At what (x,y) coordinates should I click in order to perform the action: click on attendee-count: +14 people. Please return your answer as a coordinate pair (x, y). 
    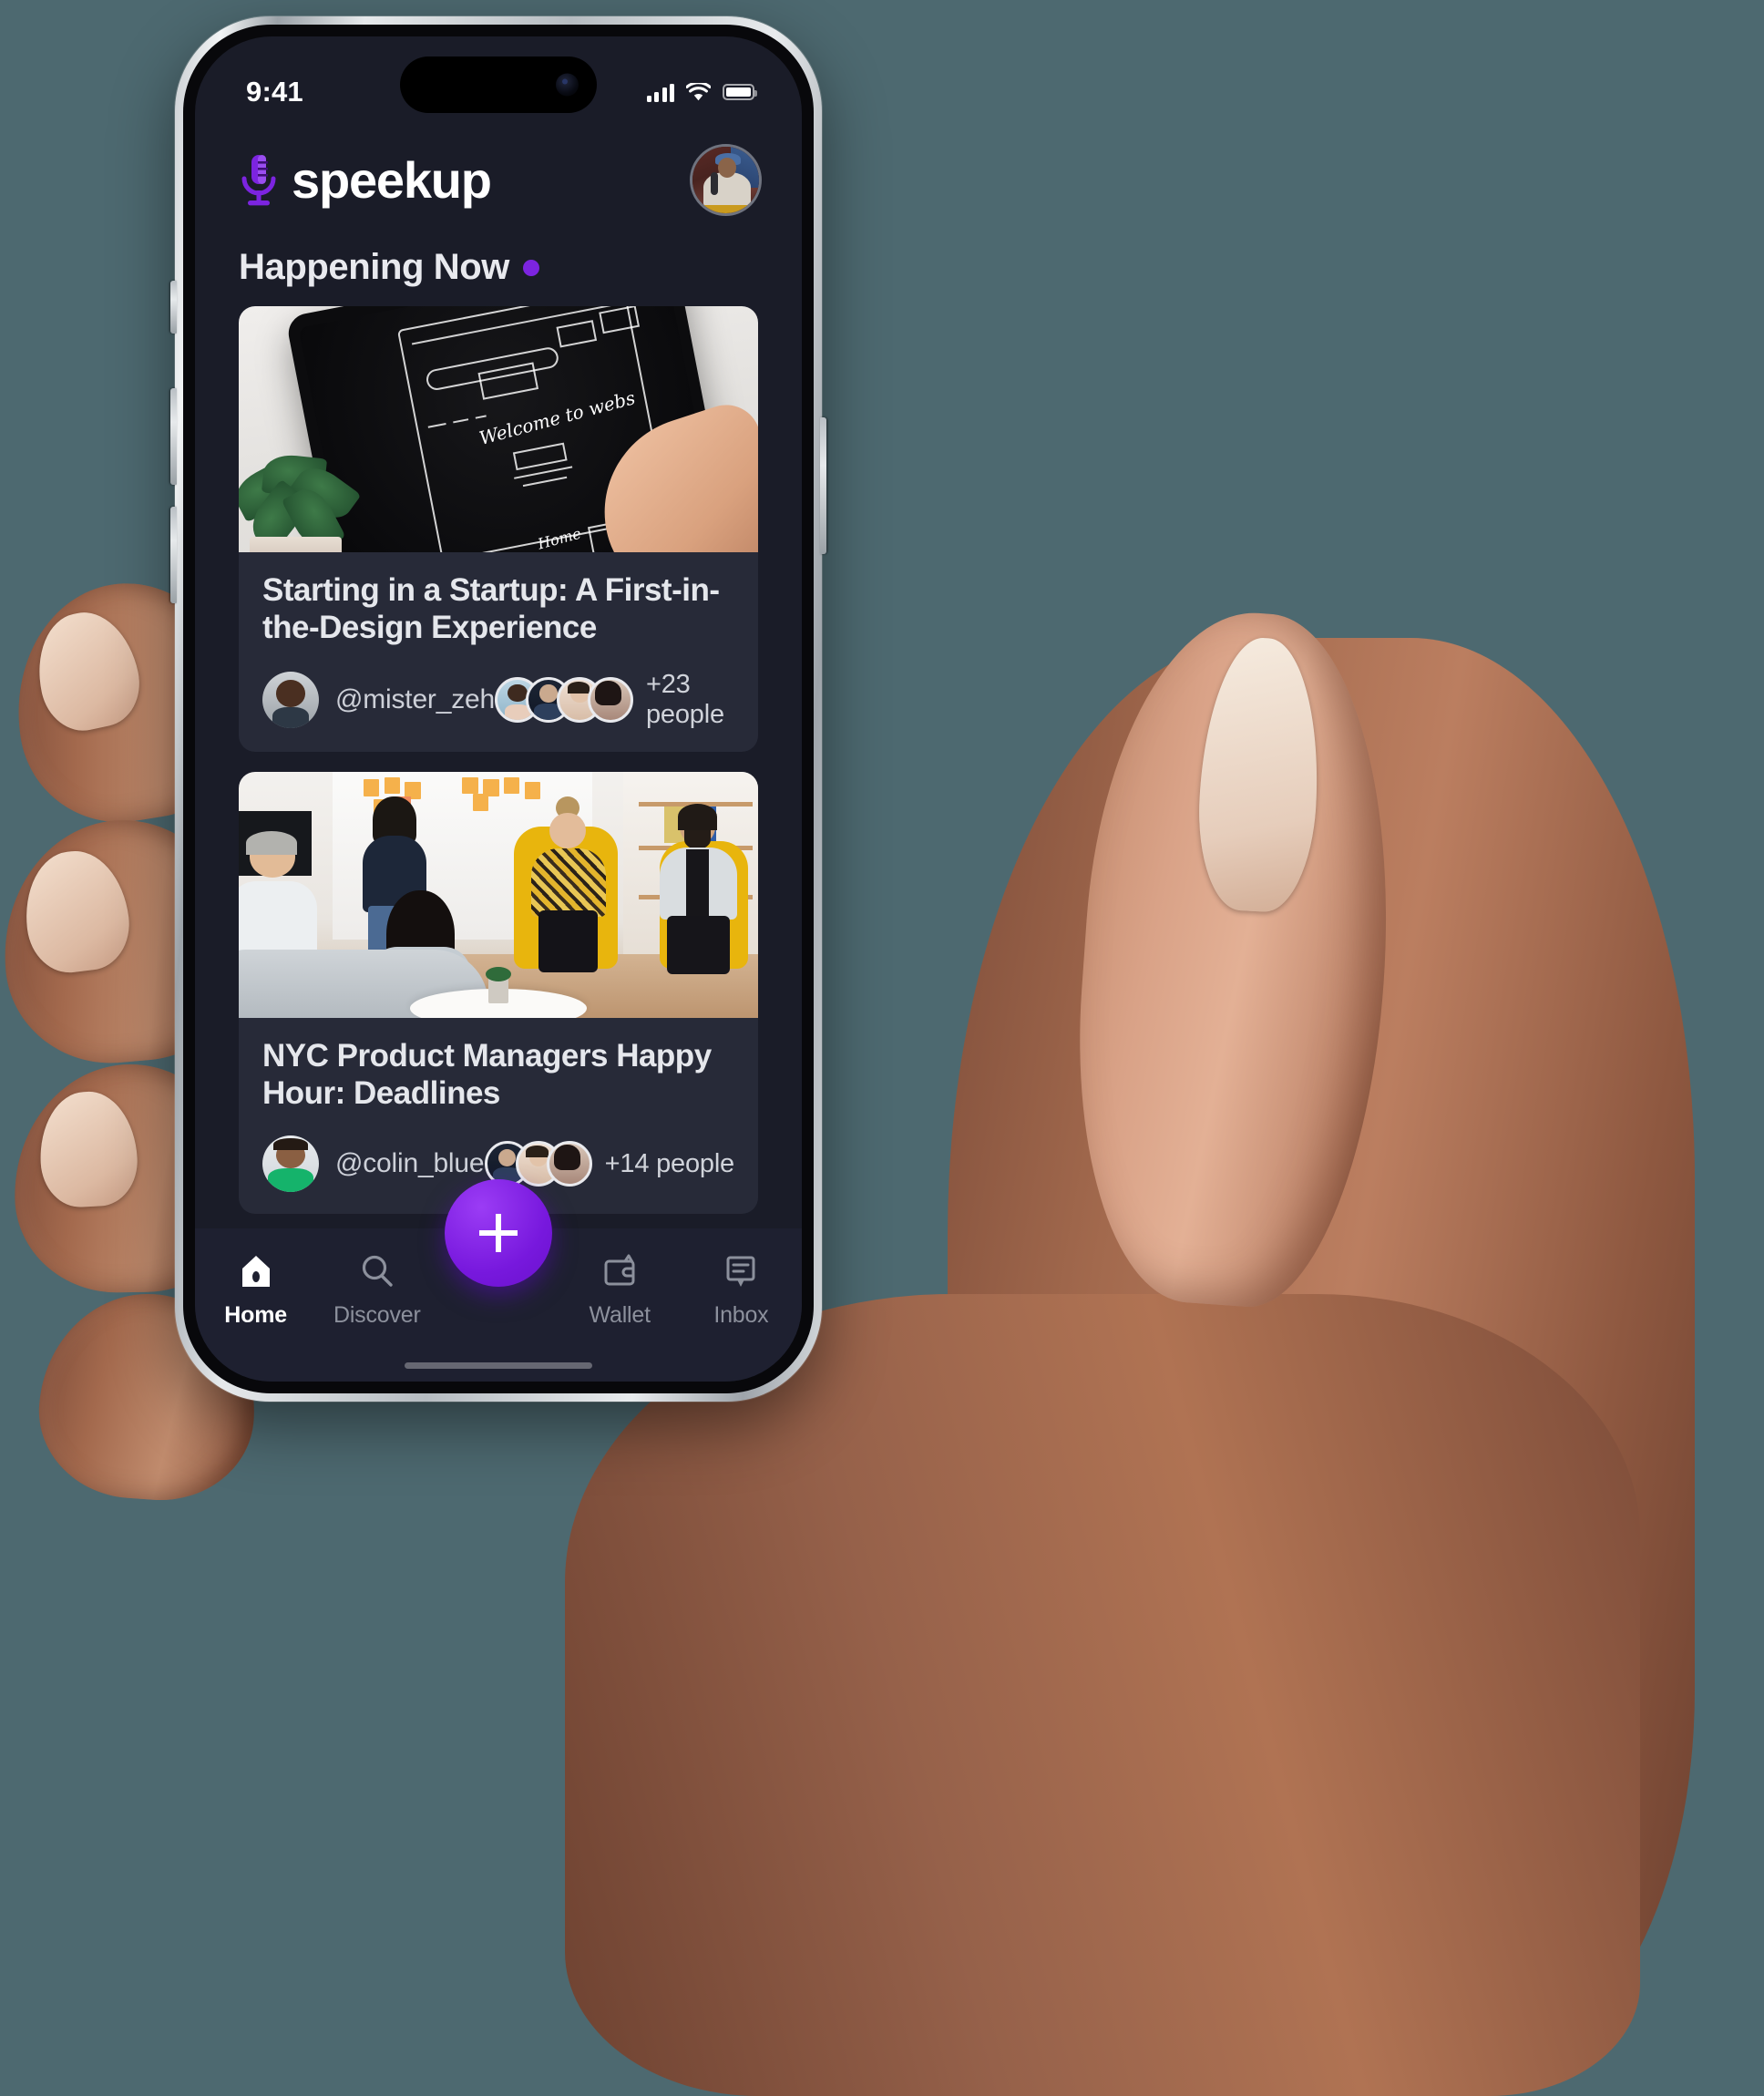
    Looking at the image, I should click on (670, 1163).